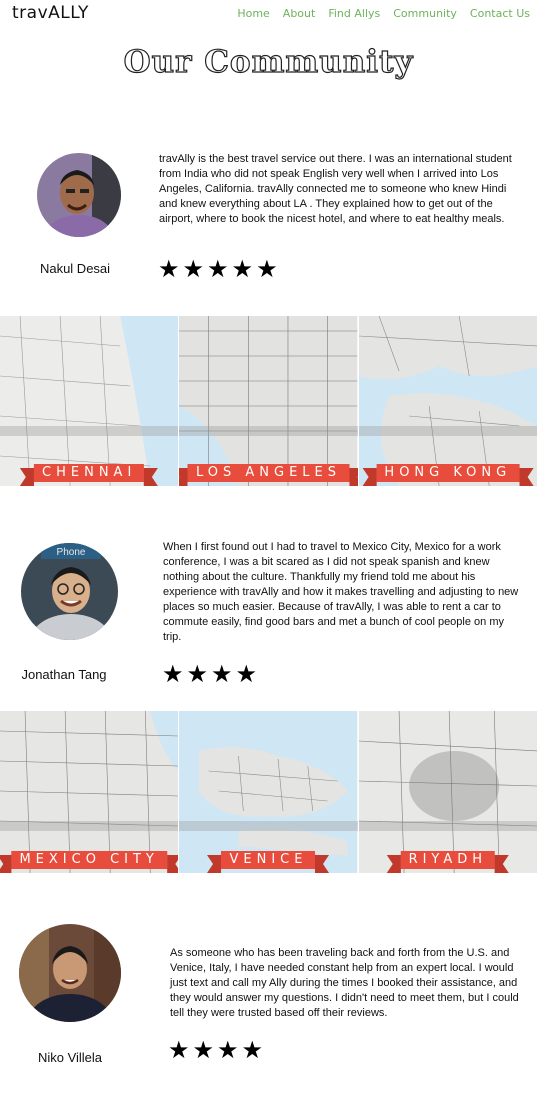  Describe the element at coordinates (90, 401) in the screenshot. I see `city-map-chennai: CHENNAI` at that location.